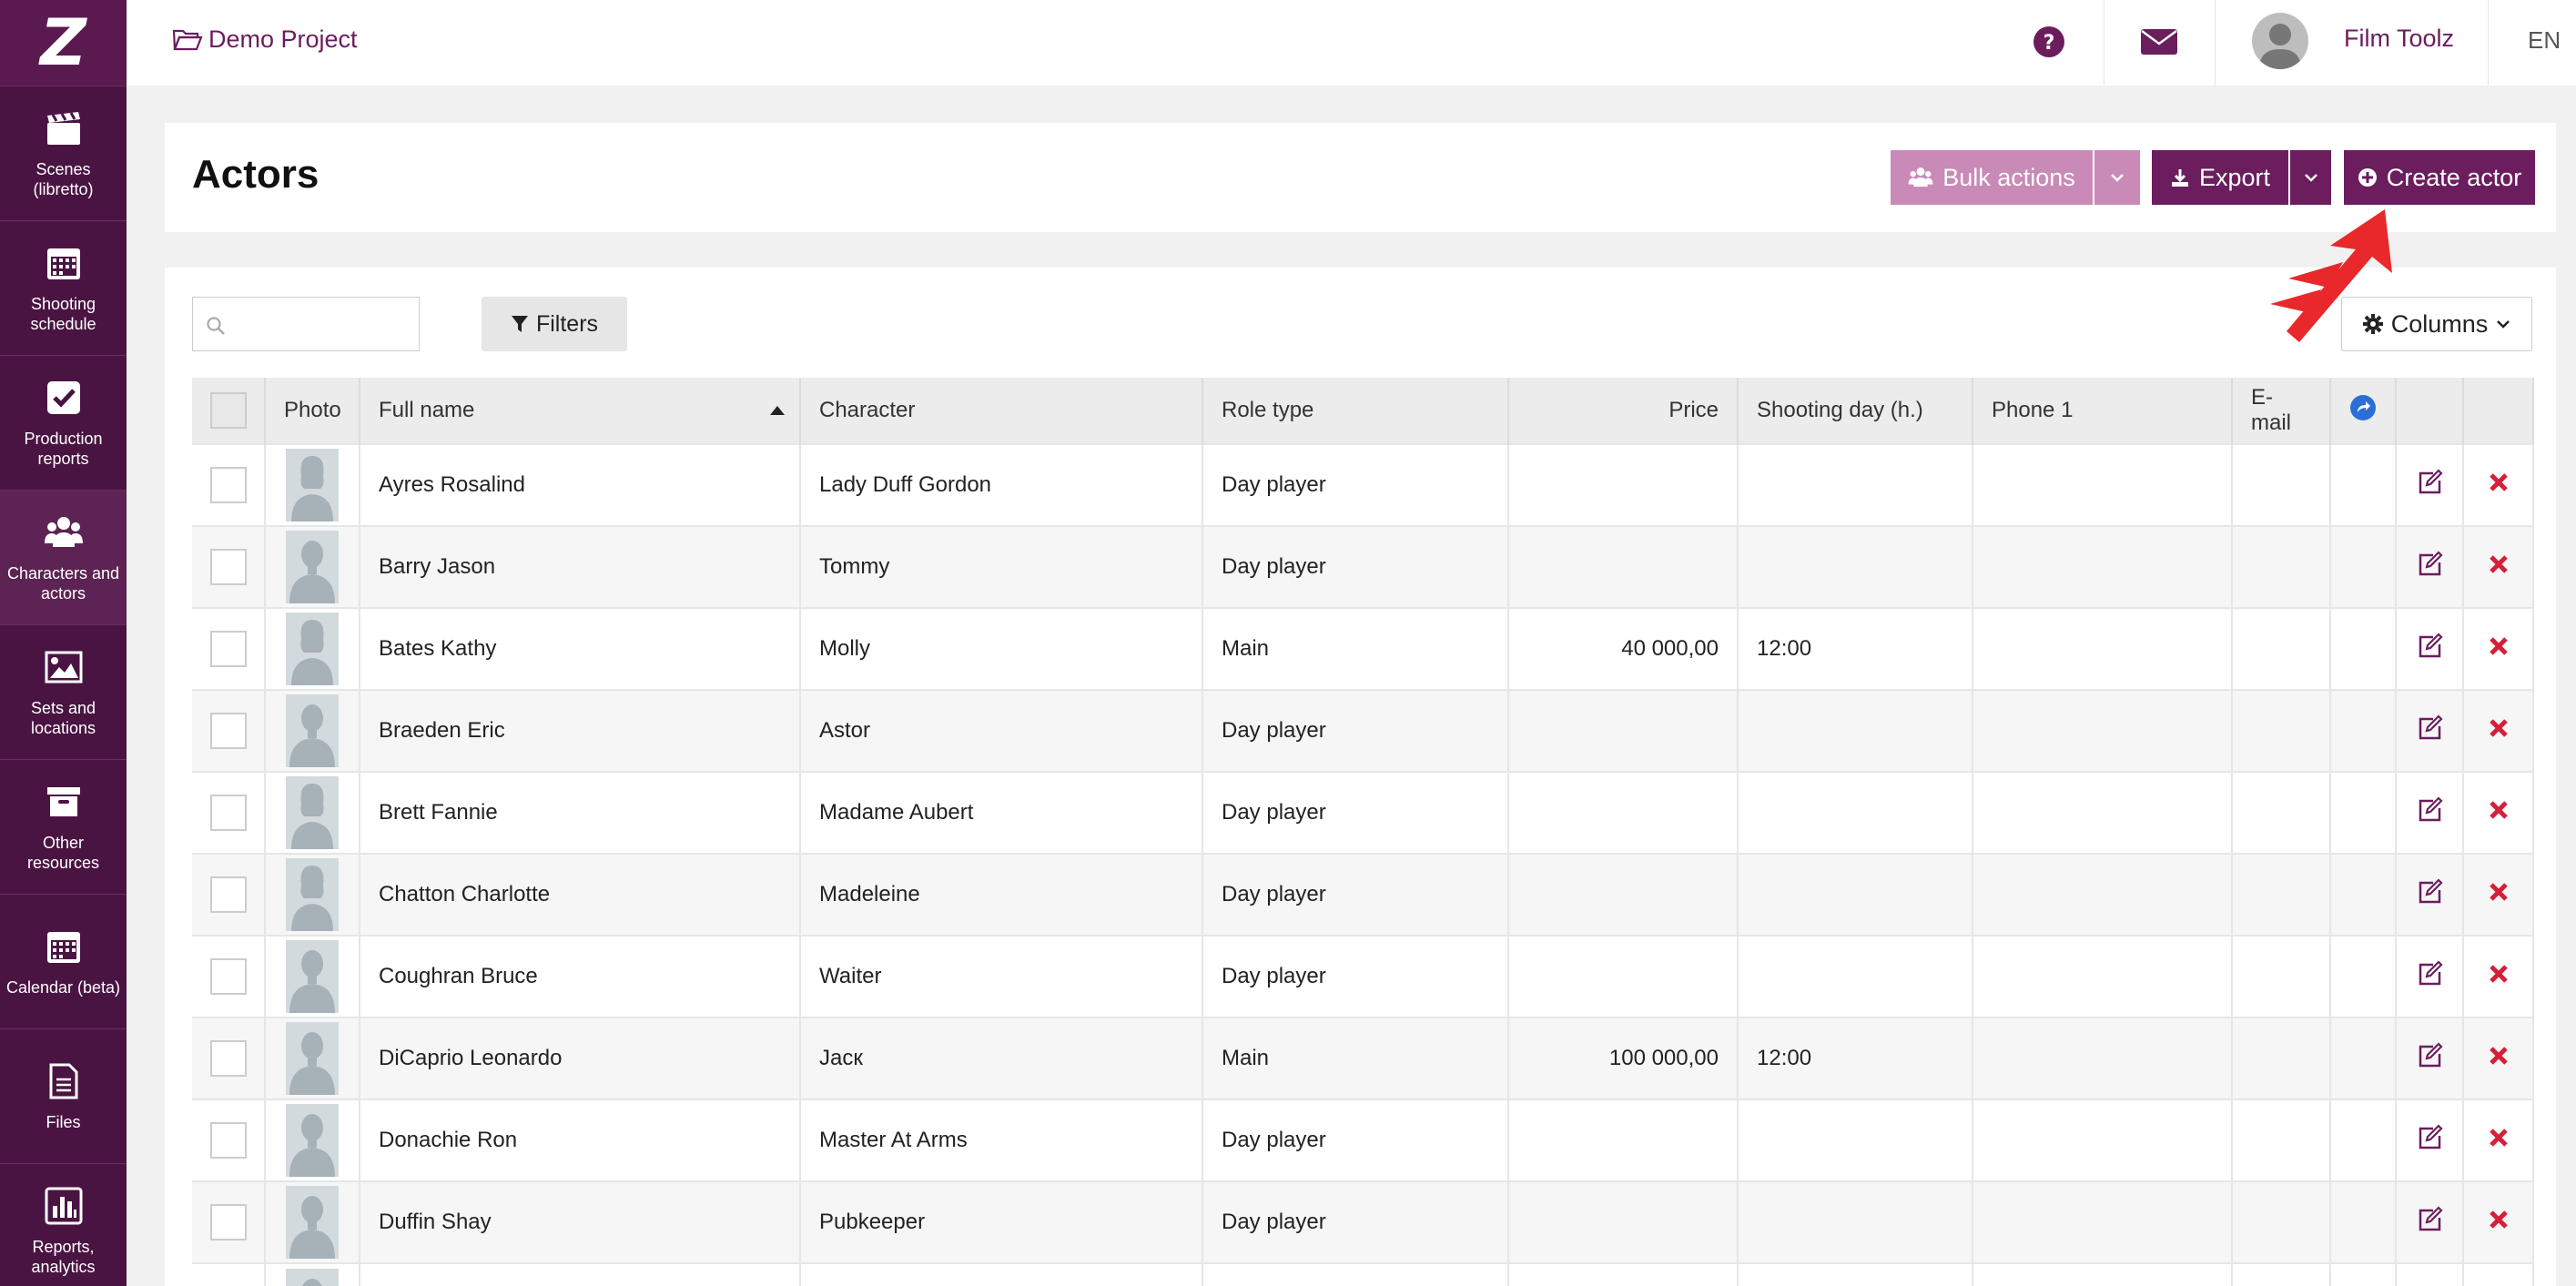  Describe the element at coordinates (1363, 1140) in the screenshot. I see `table-row: Donachie Ron Master At Arms Day player` at that location.